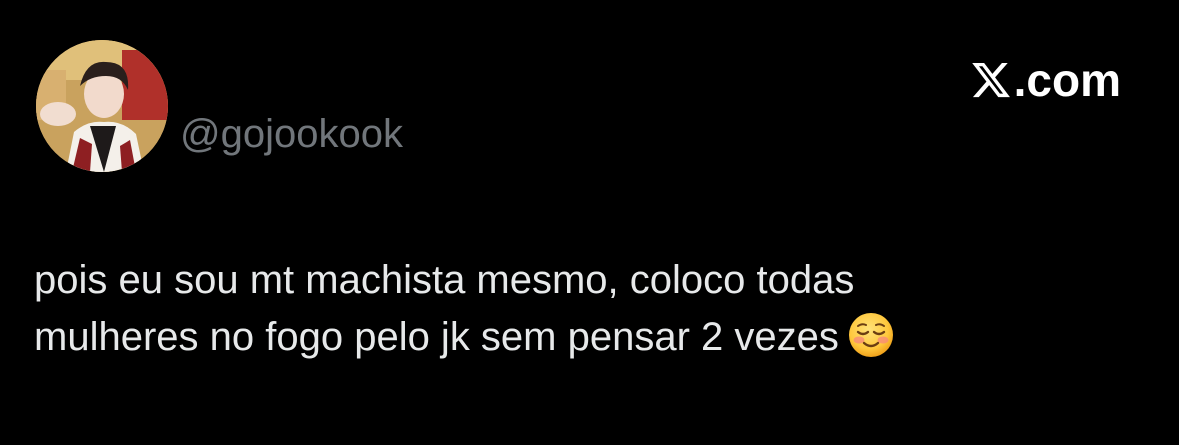 The width and height of the screenshot is (1179, 445). I want to click on avatar, so click(102, 106).